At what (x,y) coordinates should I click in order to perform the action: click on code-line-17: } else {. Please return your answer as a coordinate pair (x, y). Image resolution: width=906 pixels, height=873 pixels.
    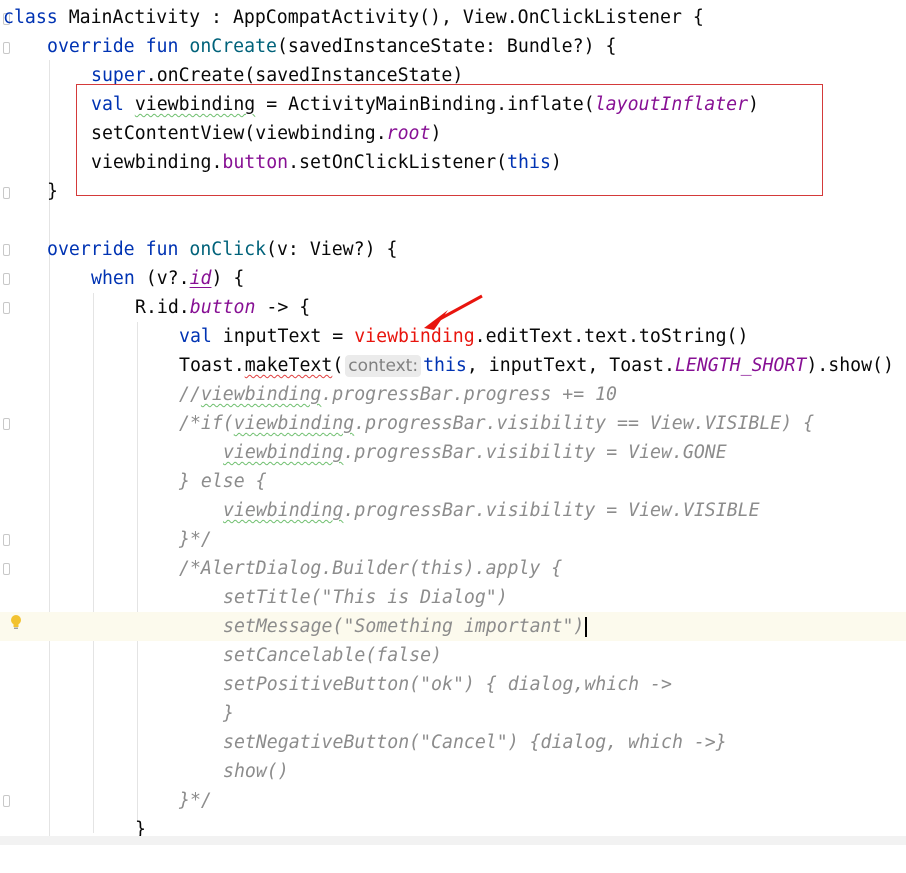
    Looking at the image, I should click on (453, 481).